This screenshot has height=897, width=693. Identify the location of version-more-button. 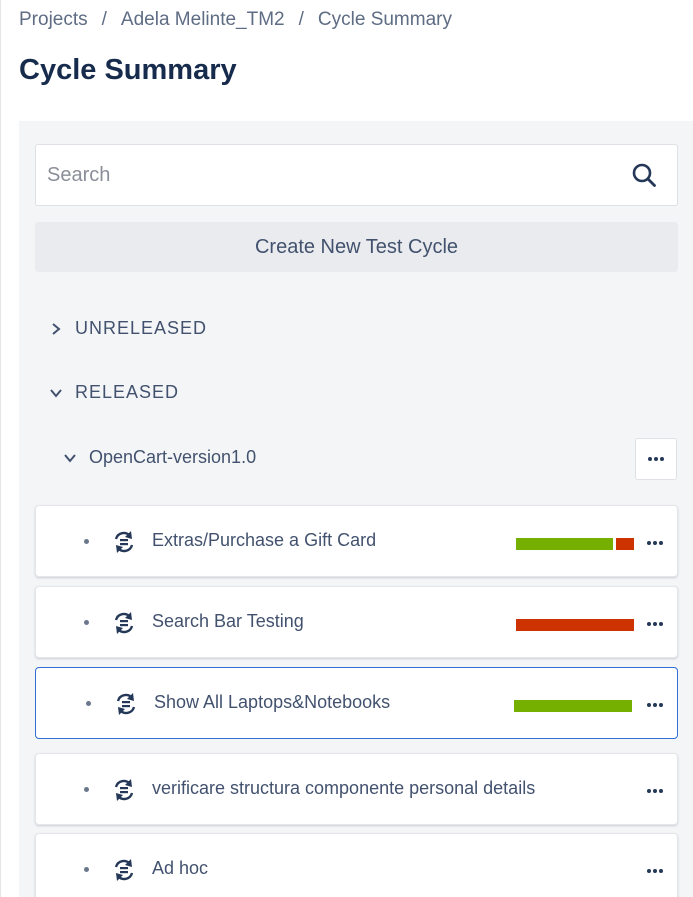
(656, 459).